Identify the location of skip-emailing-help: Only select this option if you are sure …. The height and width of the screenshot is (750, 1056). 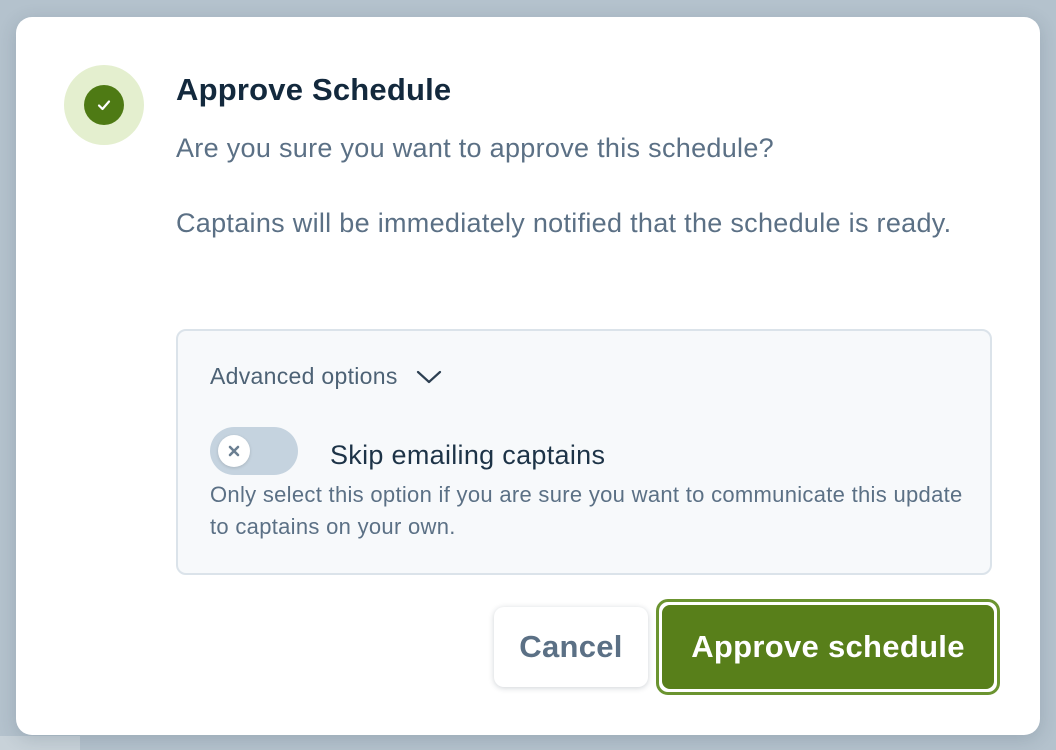
(586, 510).